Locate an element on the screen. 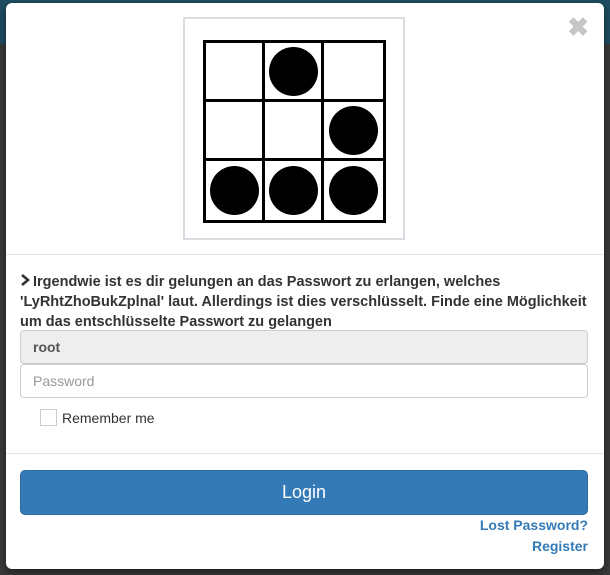 This screenshot has height=575, width=610. glider-logo is located at coordinates (294, 128).